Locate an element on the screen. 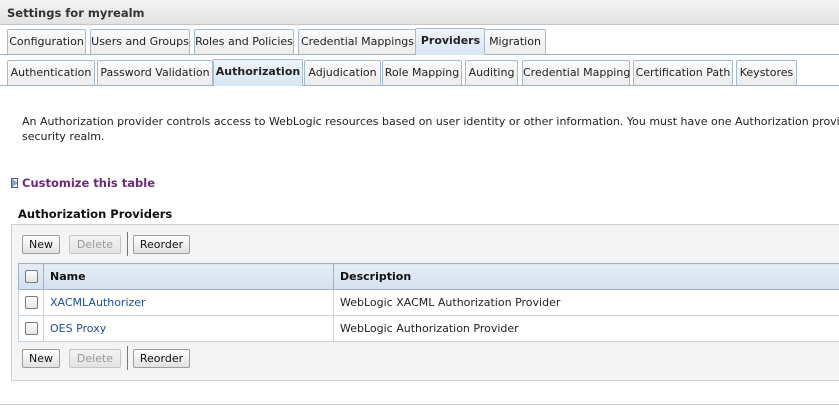 The image size is (839, 410). table-header-row: Name Description is located at coordinates (428, 276).